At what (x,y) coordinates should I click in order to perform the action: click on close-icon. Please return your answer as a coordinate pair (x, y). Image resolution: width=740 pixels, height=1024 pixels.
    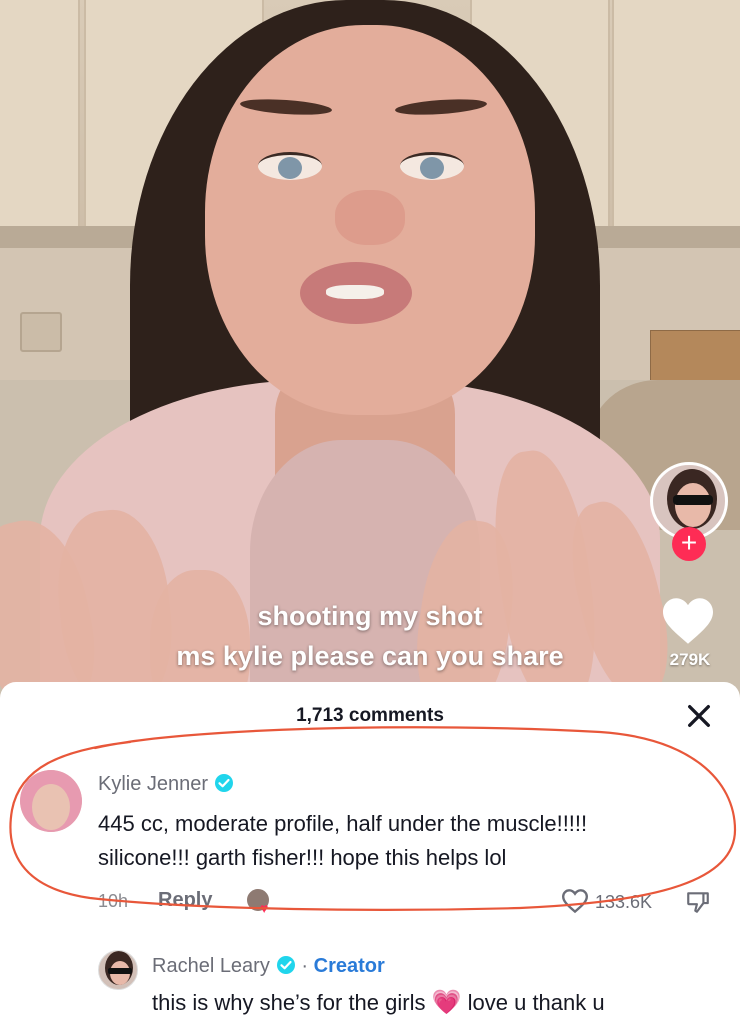
    Looking at the image, I should click on (699, 716).